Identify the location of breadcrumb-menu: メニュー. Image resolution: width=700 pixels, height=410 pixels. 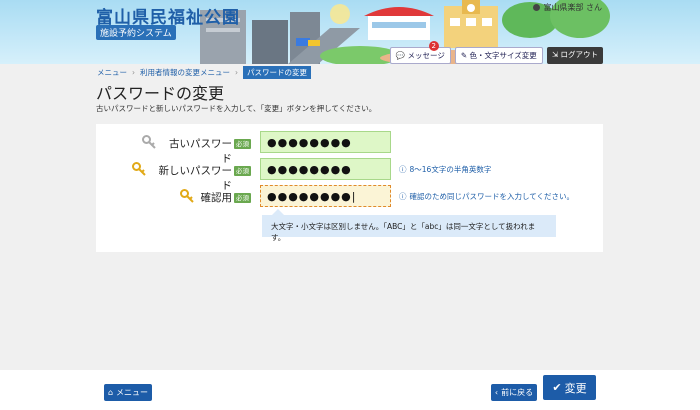
(112, 72).